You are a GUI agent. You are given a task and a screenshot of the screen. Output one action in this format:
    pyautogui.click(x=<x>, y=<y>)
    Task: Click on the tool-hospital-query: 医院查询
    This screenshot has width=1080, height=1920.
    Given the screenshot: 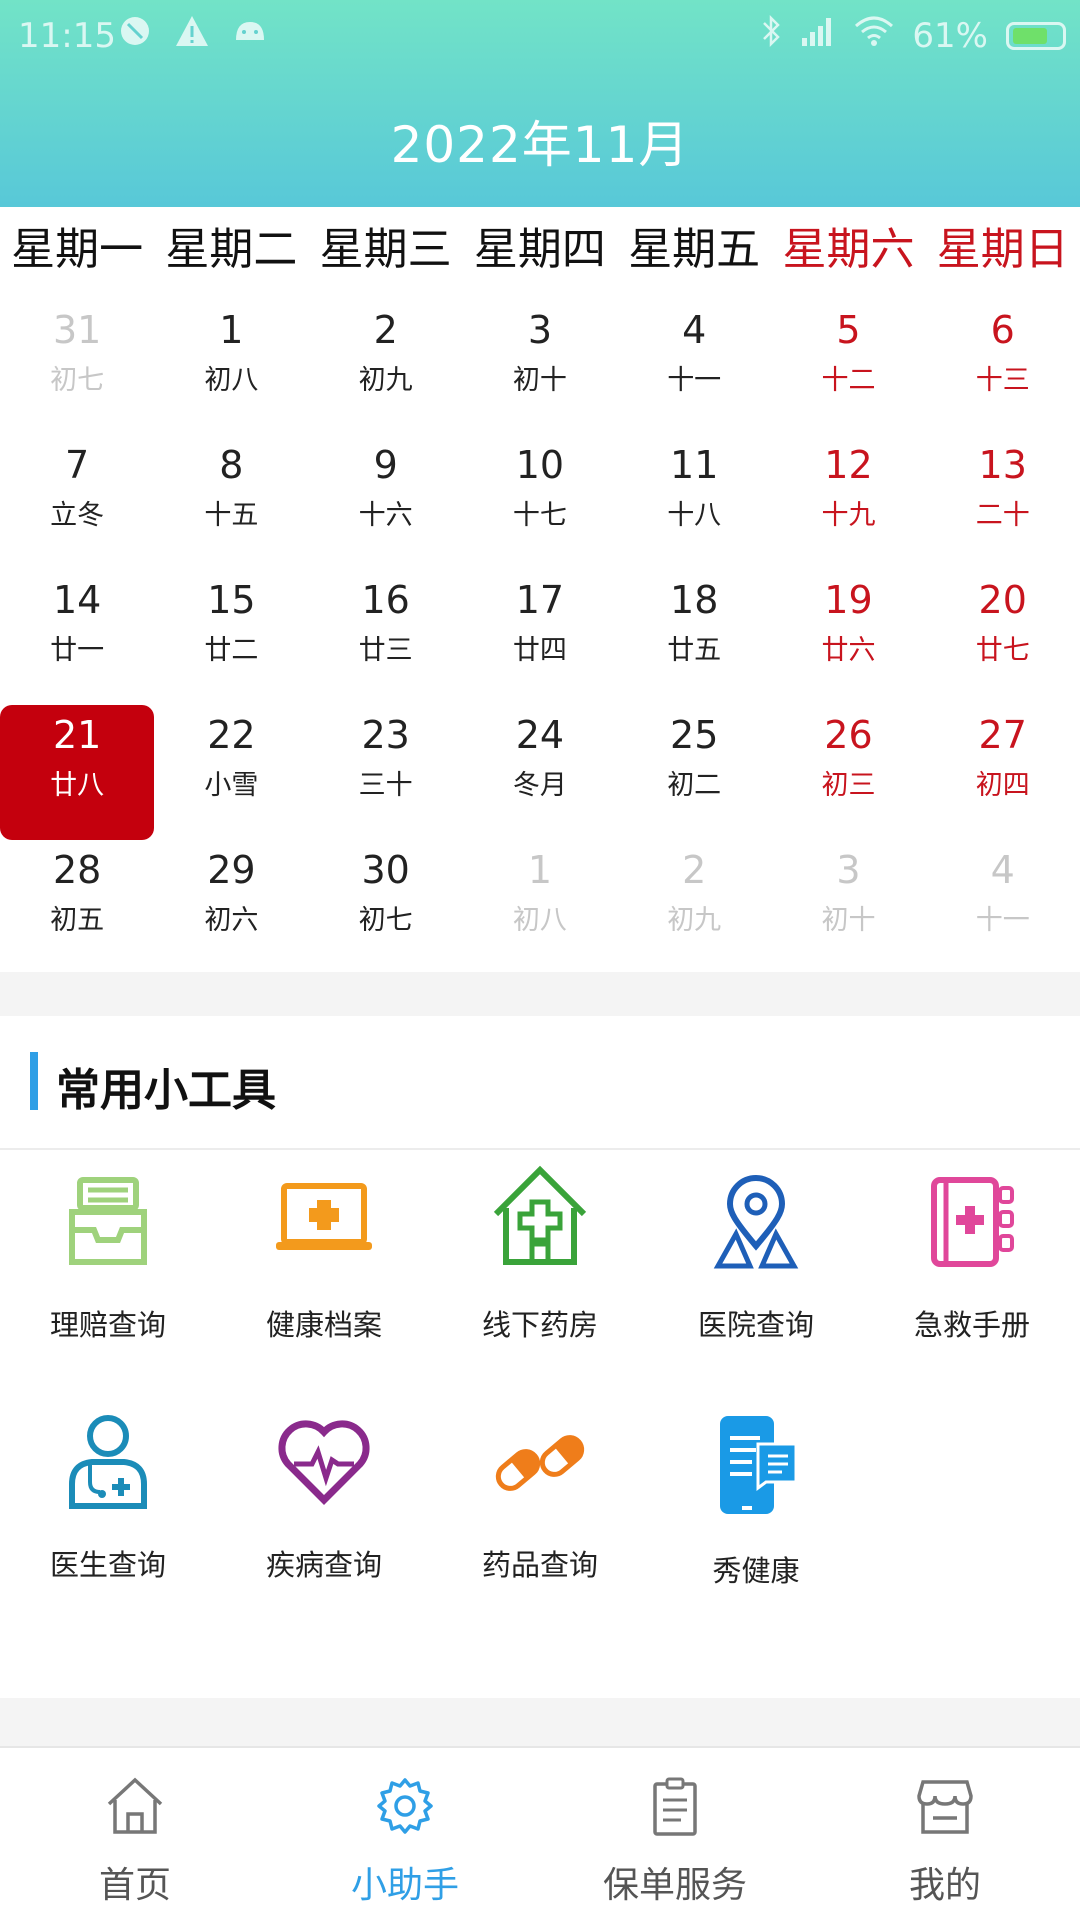 What is the action you would take?
    pyautogui.click(x=756, y=1270)
    